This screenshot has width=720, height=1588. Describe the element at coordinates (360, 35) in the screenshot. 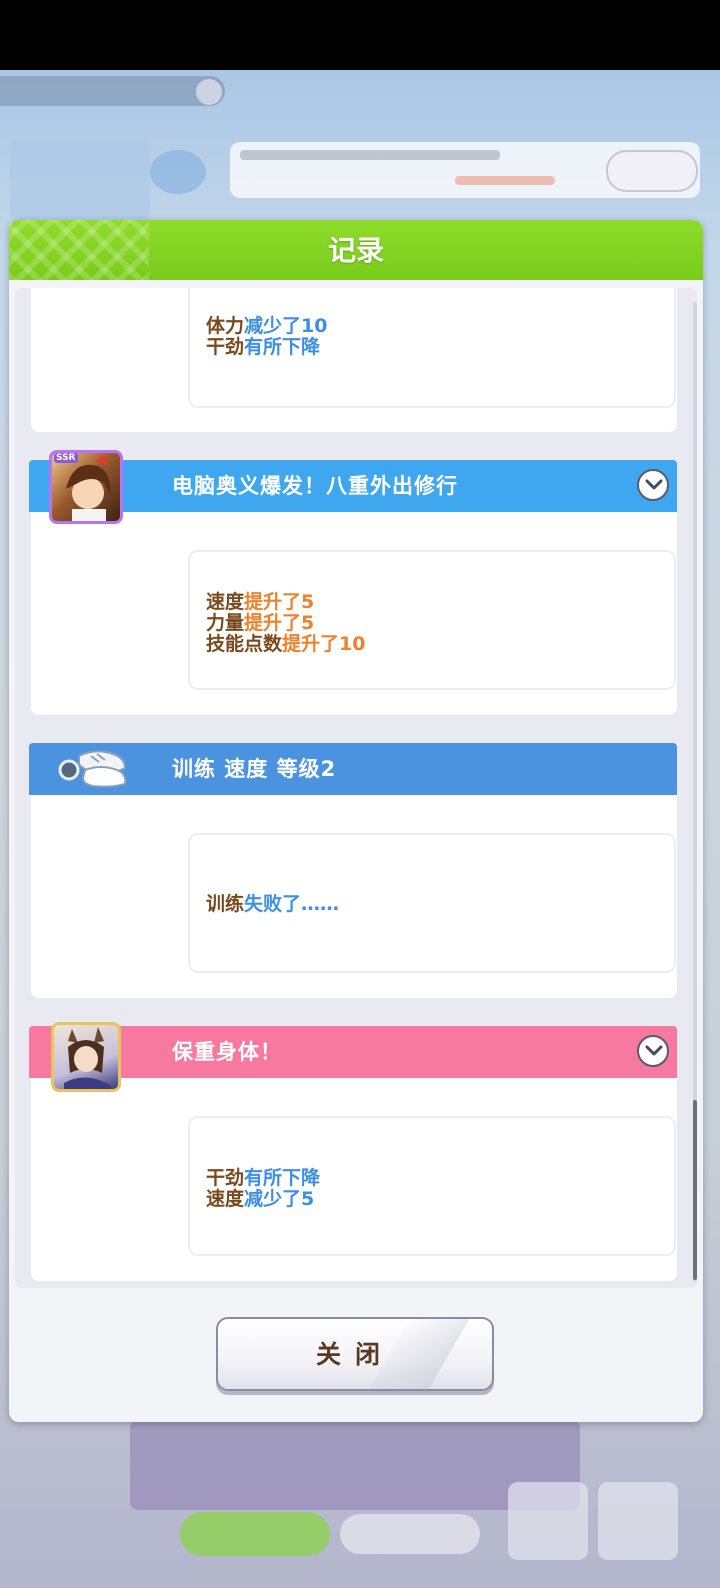

I see `status-bar` at that location.